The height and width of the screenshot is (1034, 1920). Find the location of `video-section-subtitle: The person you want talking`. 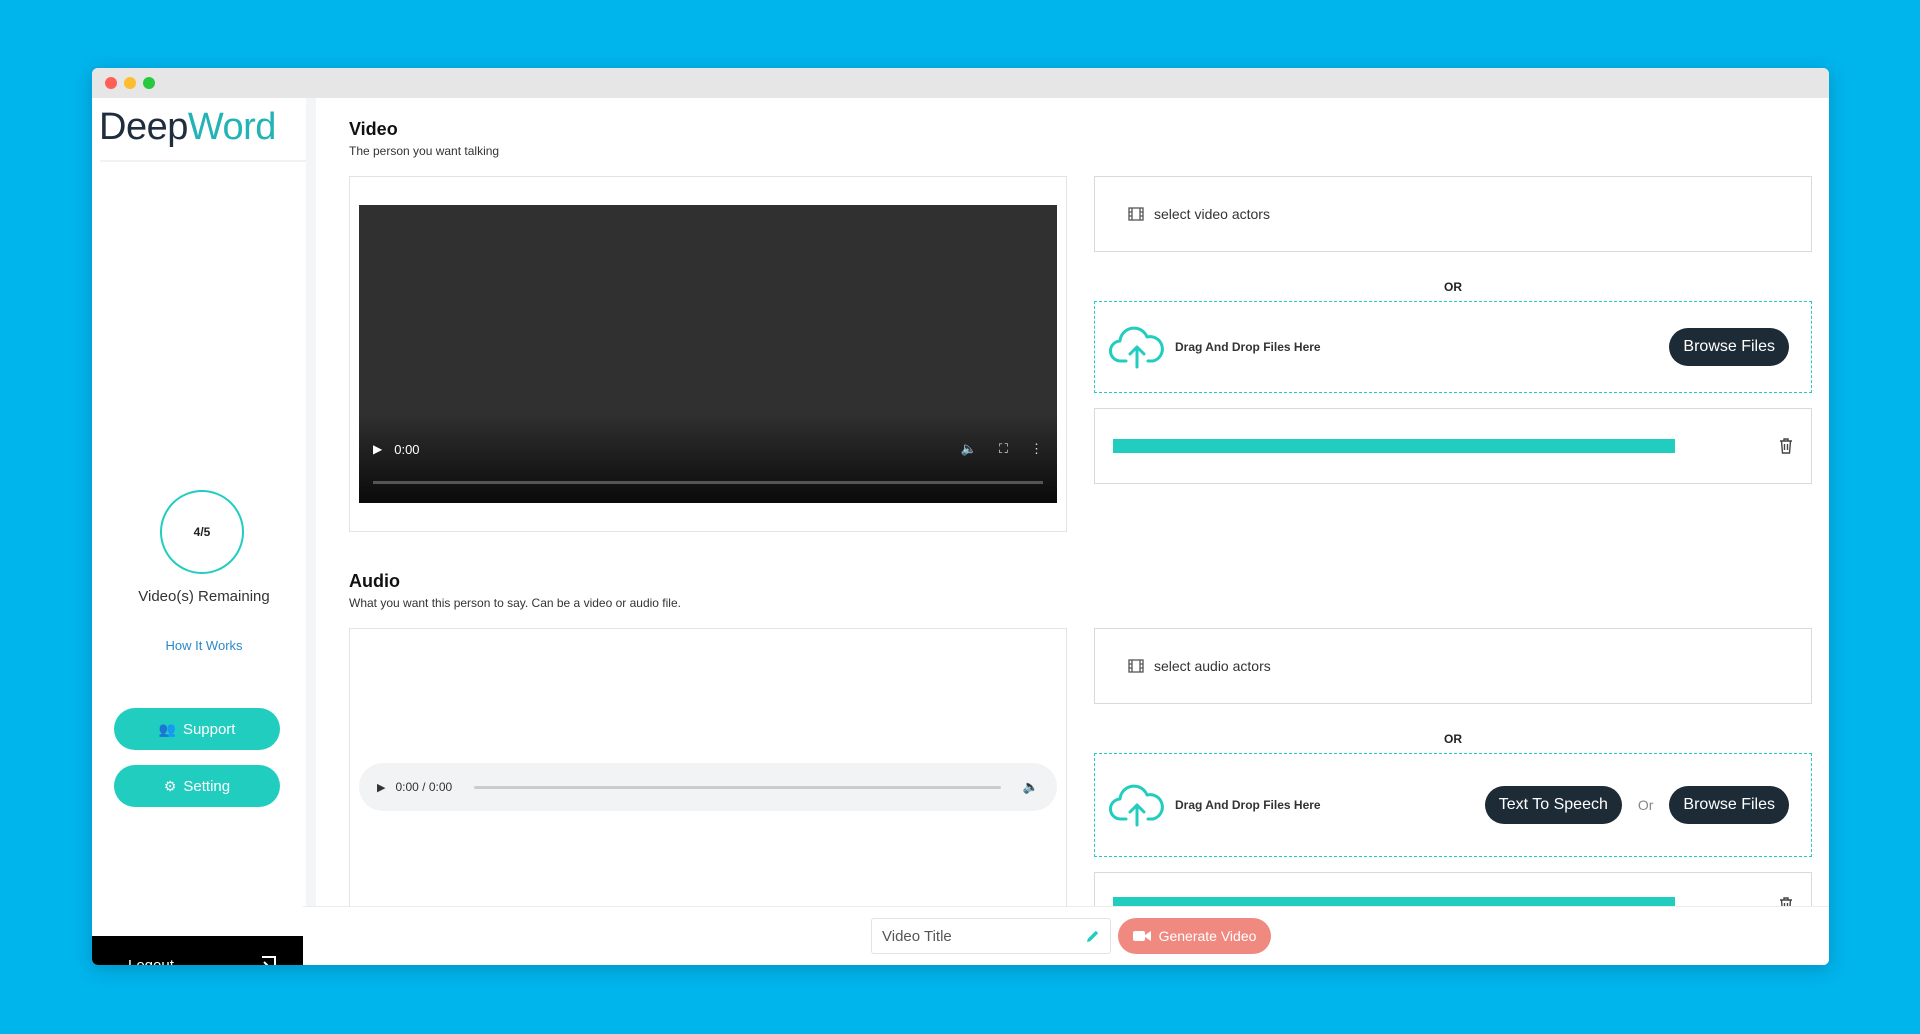

video-section-subtitle: The person you want talking is located at coordinates (424, 151).